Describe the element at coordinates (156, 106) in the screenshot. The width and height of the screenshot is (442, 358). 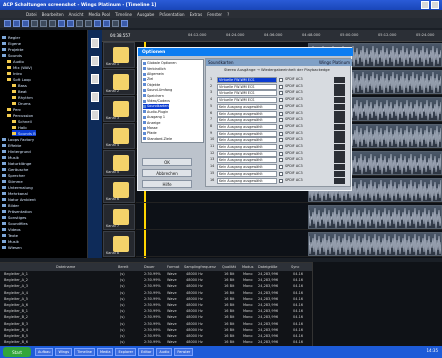
I see `category-item: Soundkarten` at that location.